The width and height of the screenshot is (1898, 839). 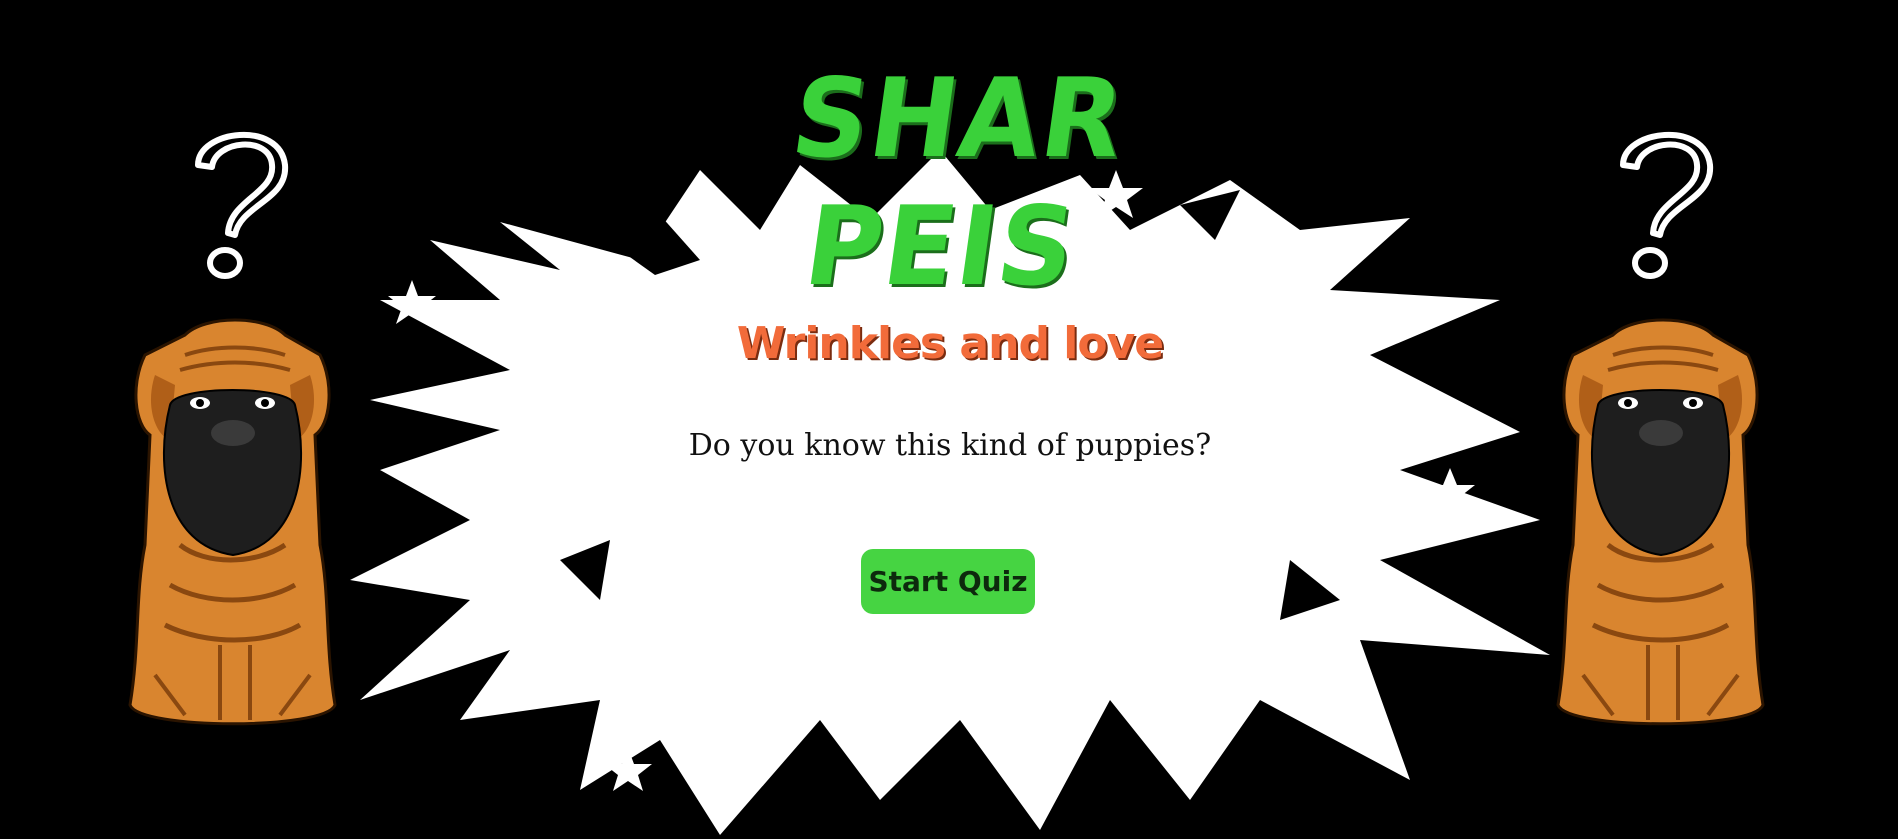 I want to click on question-mark-icon-right, so click(x=1667, y=205).